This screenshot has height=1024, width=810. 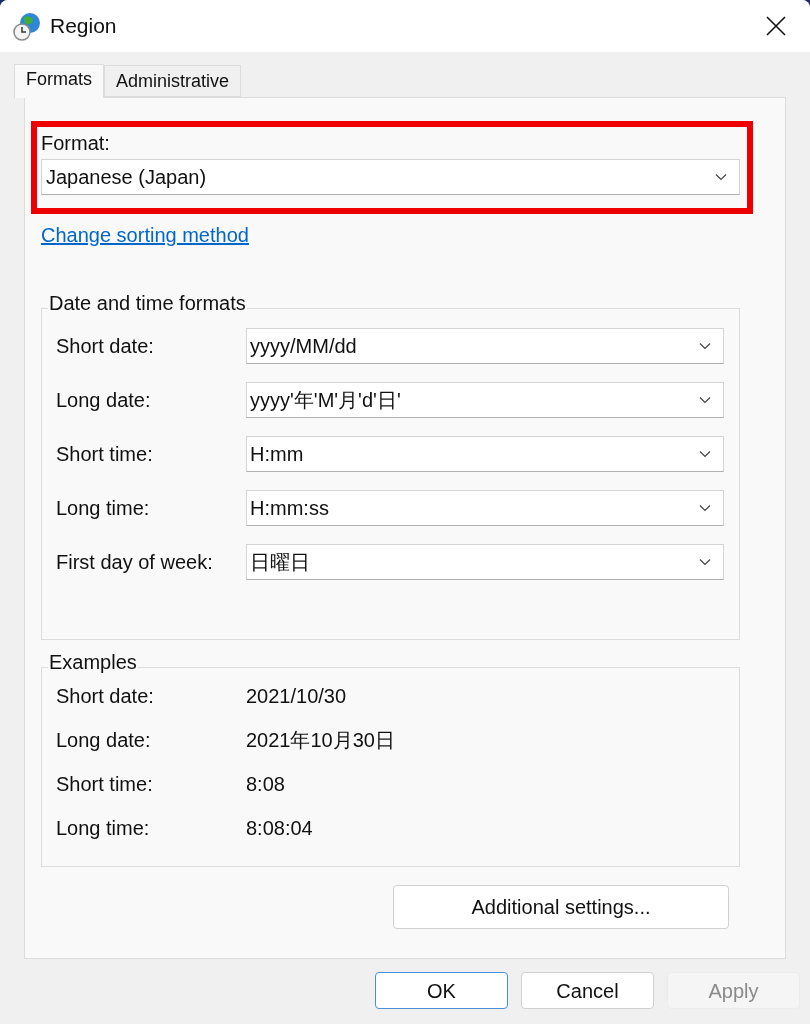 What do you see at coordinates (145, 235) in the screenshot?
I see `sorting-link: Change sorting method` at bounding box center [145, 235].